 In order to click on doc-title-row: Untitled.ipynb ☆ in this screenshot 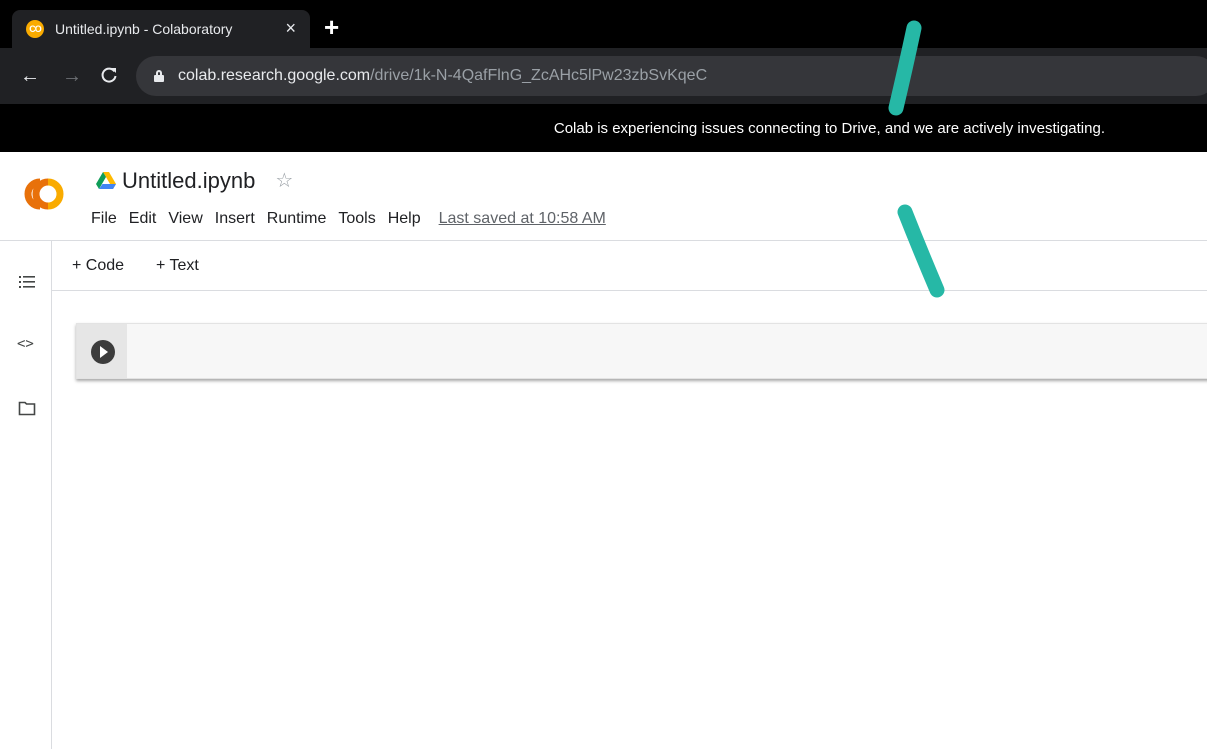, I will do `click(194, 181)`.